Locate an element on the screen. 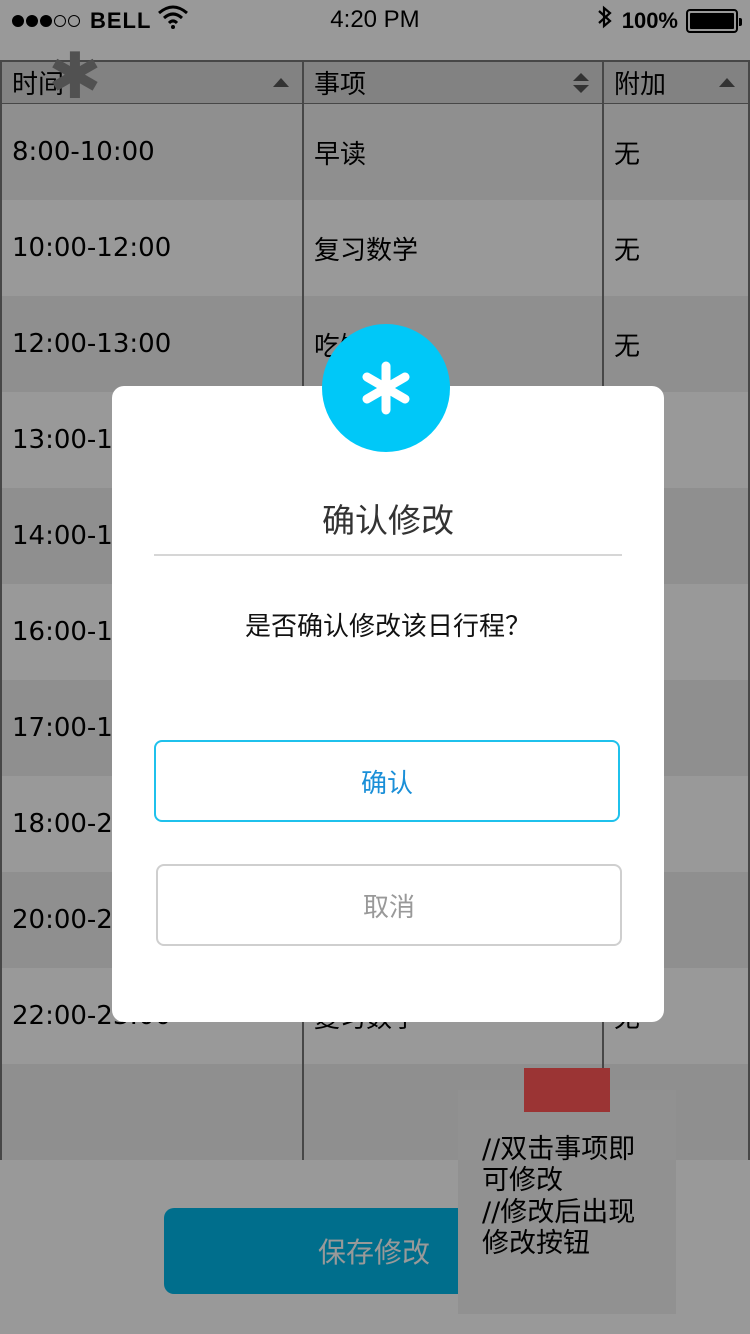  note-tab is located at coordinates (567, 1090).